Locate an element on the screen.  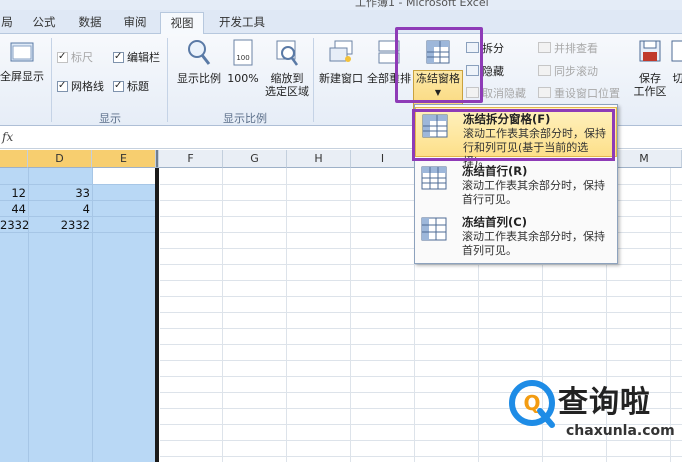
menu-item-title: 冻结首行(R) is located at coordinates (495, 171).